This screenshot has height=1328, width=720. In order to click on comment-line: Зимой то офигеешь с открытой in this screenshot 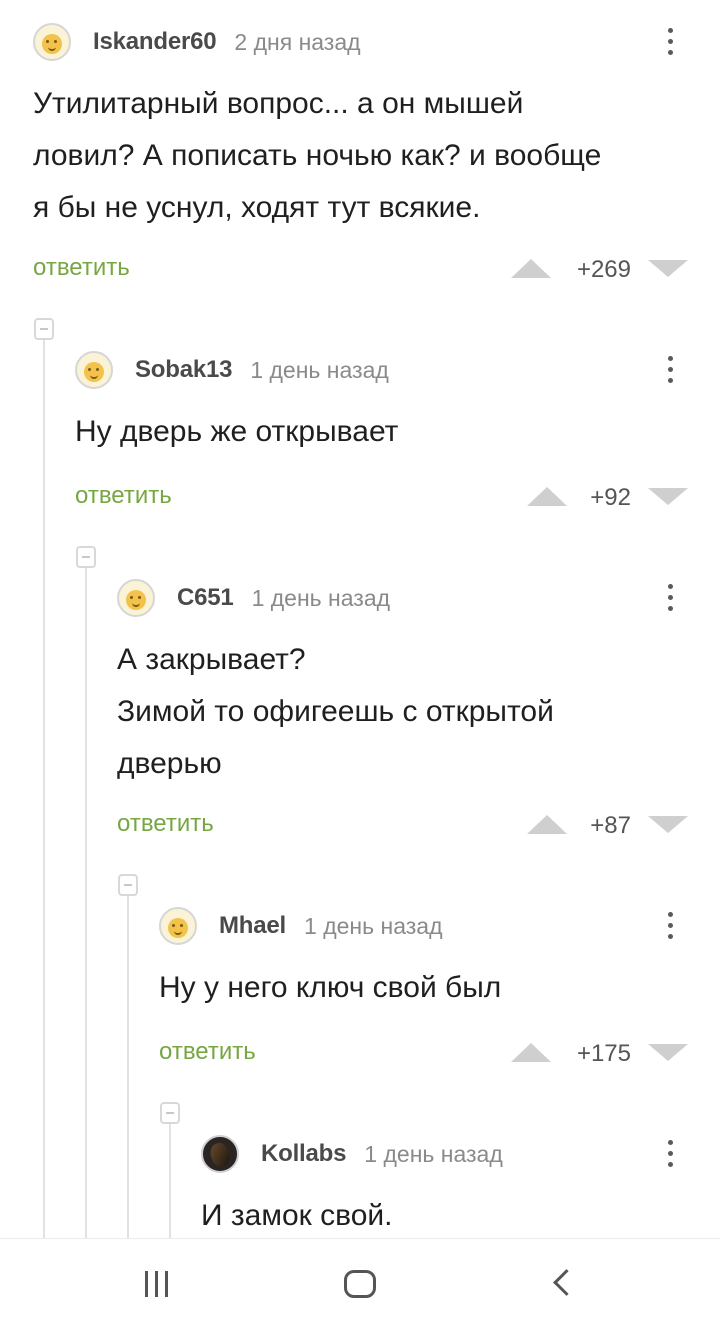, I will do `click(335, 711)`.